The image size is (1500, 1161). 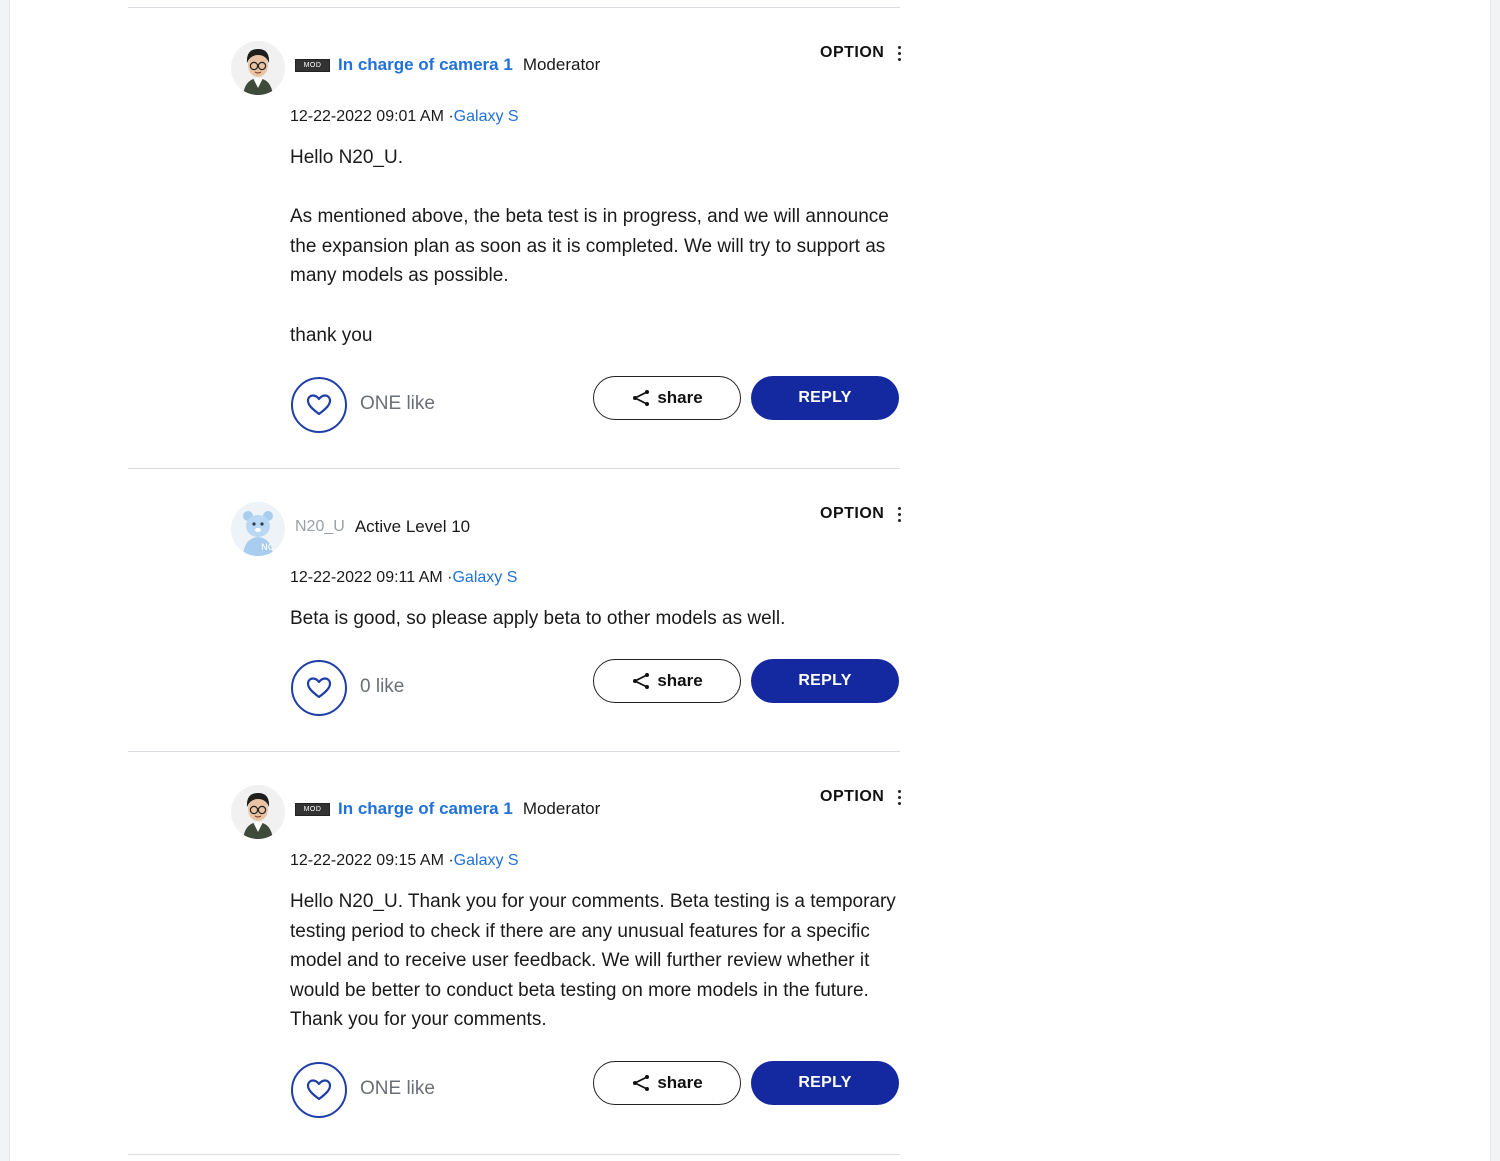 I want to click on post-paragraph: Hello N20_U., so click(x=346, y=157).